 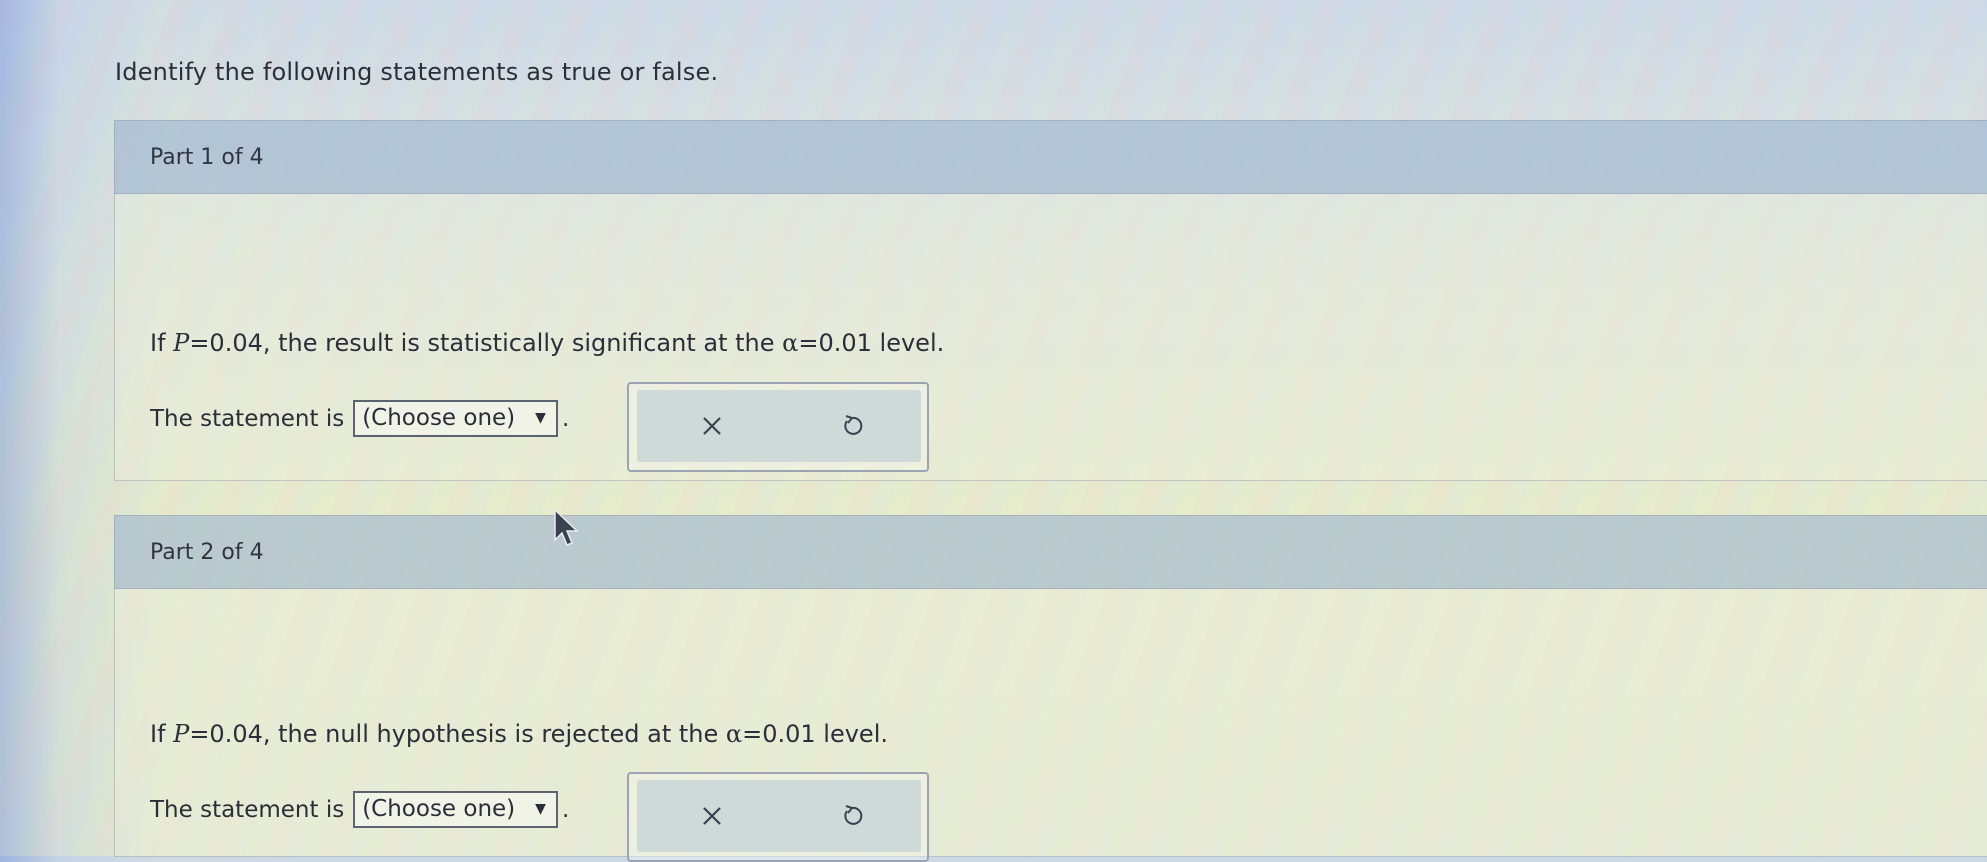 What do you see at coordinates (1050, 157) in the screenshot?
I see `part-header: Part 1 of 4` at bounding box center [1050, 157].